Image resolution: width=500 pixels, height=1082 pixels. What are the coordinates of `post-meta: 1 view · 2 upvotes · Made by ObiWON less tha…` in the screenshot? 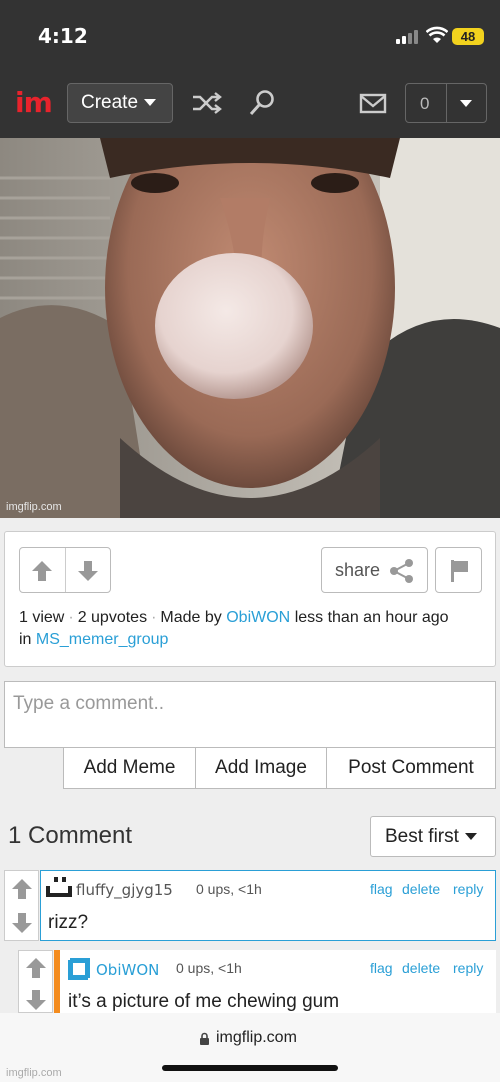 It's located at (254, 629).